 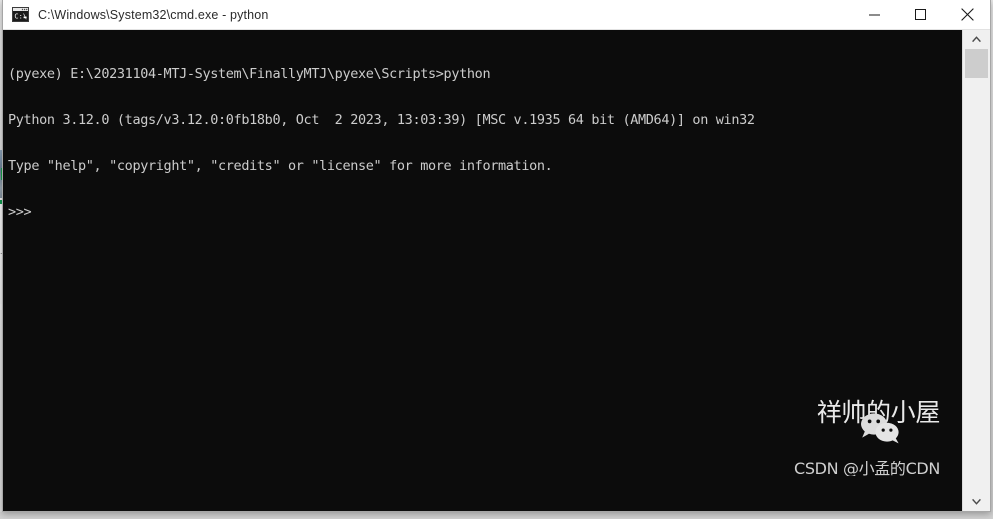 I want to click on watermark: 祥帅的小屋 CSDN @小孟的CDN, so click(x=853, y=436).